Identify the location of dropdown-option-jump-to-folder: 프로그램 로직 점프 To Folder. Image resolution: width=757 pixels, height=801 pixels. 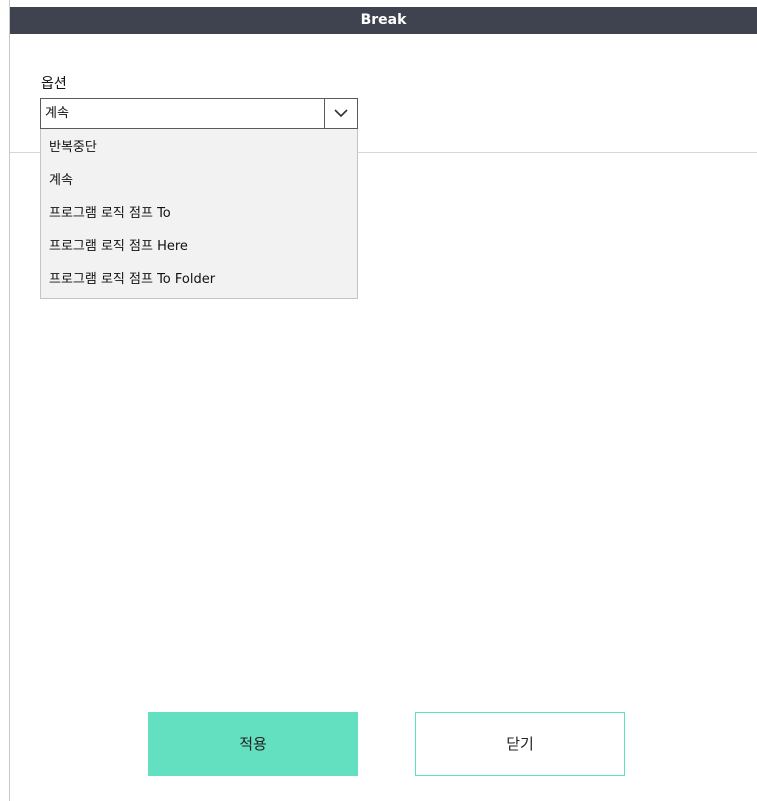
(199, 280).